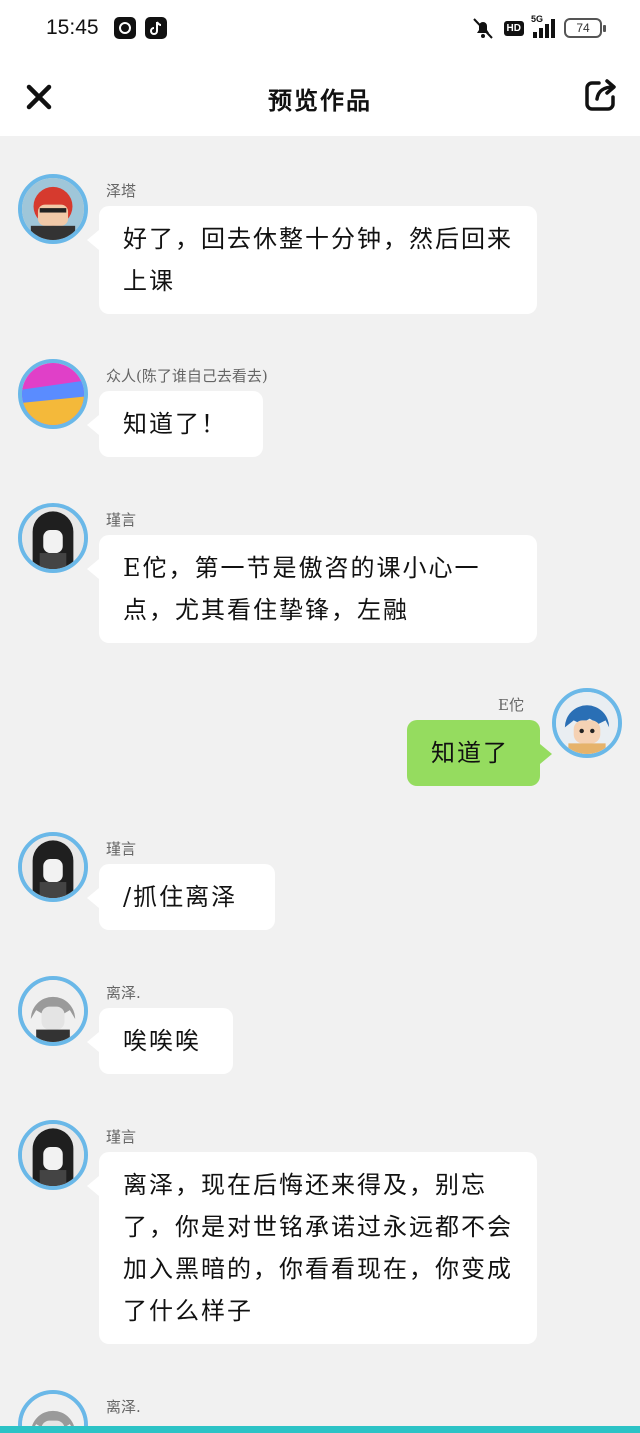 Image resolution: width=640 pixels, height=1433 pixels. I want to click on status-indicators: HD 5G 74, so click(538, 26).